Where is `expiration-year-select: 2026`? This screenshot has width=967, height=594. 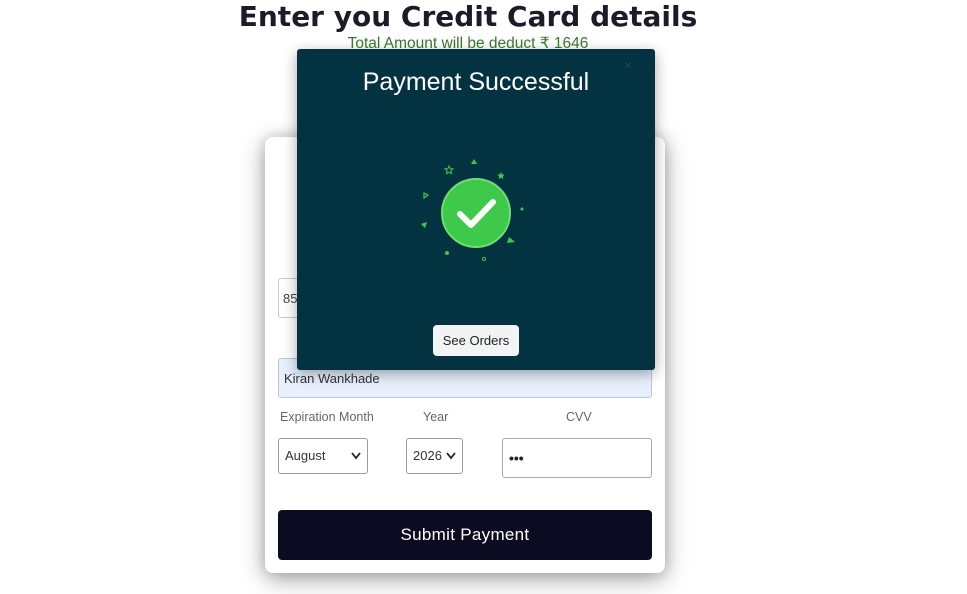
expiration-year-select: 2026 is located at coordinates (434, 456).